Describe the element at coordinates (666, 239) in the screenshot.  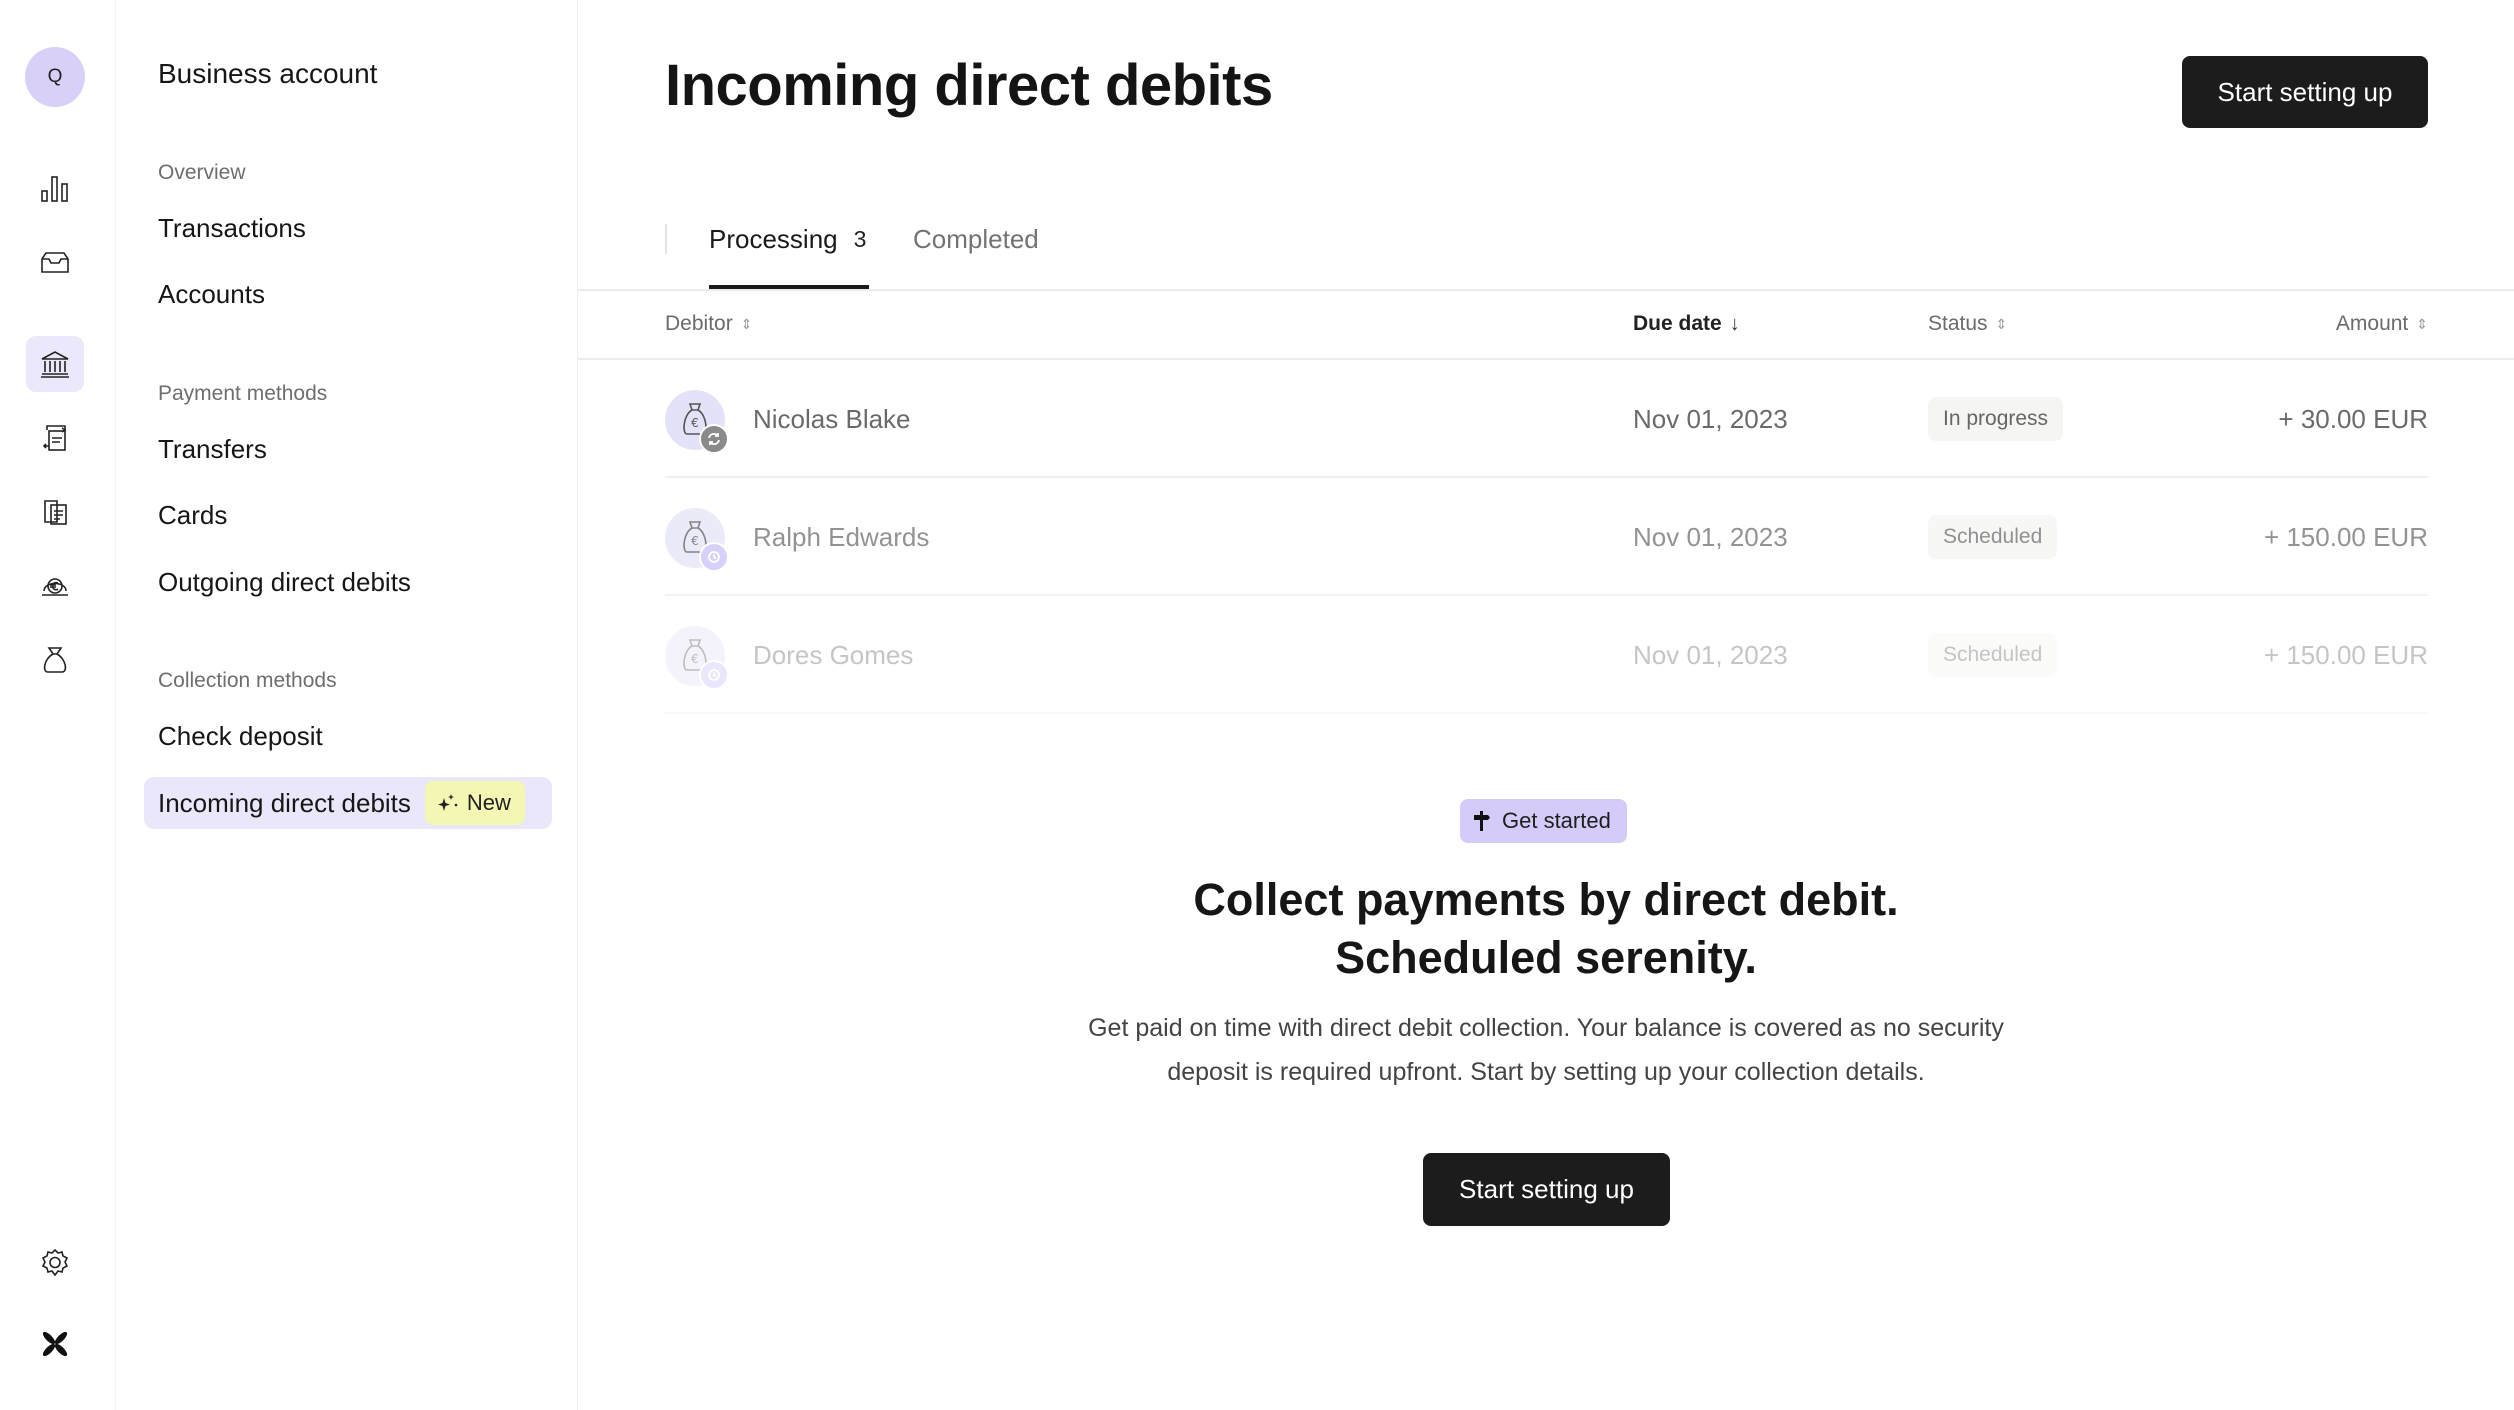
I see `tabs-separator` at that location.